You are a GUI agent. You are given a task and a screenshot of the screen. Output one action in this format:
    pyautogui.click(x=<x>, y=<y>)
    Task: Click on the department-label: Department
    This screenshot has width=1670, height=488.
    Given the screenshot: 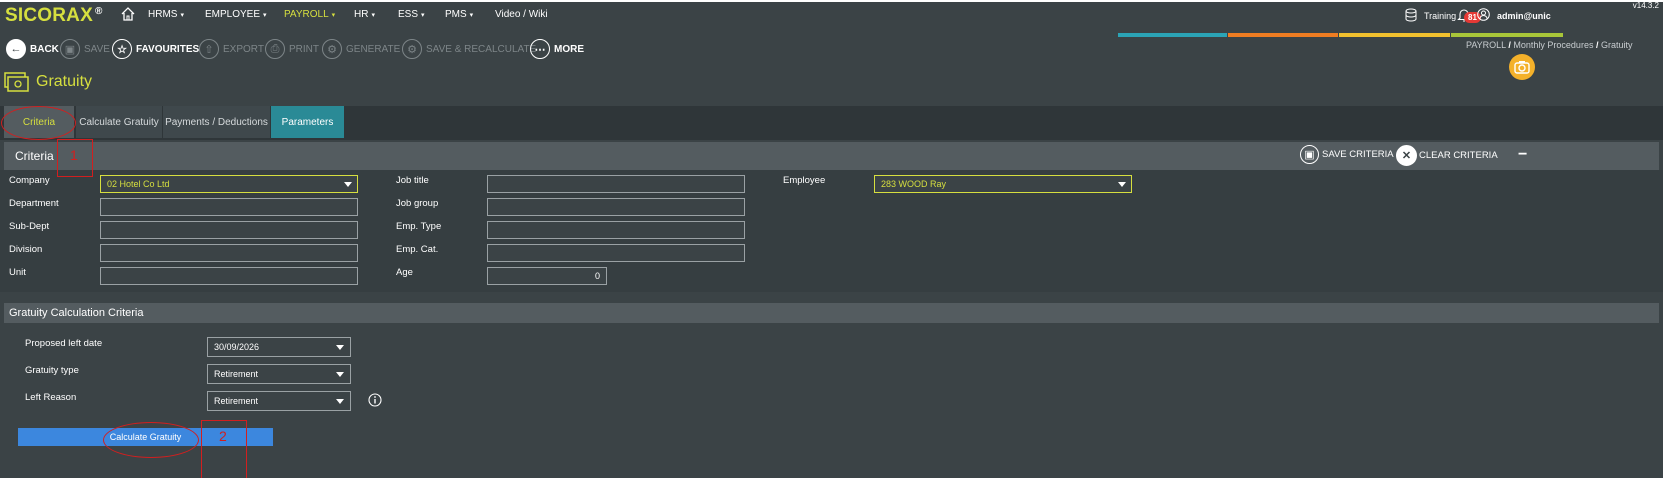 What is the action you would take?
    pyautogui.click(x=34, y=203)
    